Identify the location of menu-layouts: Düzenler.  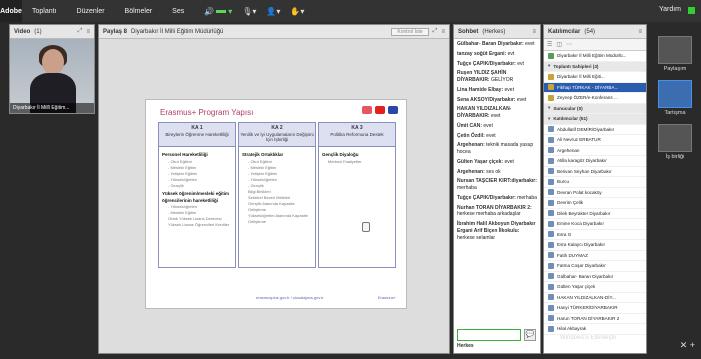
(91, 11).